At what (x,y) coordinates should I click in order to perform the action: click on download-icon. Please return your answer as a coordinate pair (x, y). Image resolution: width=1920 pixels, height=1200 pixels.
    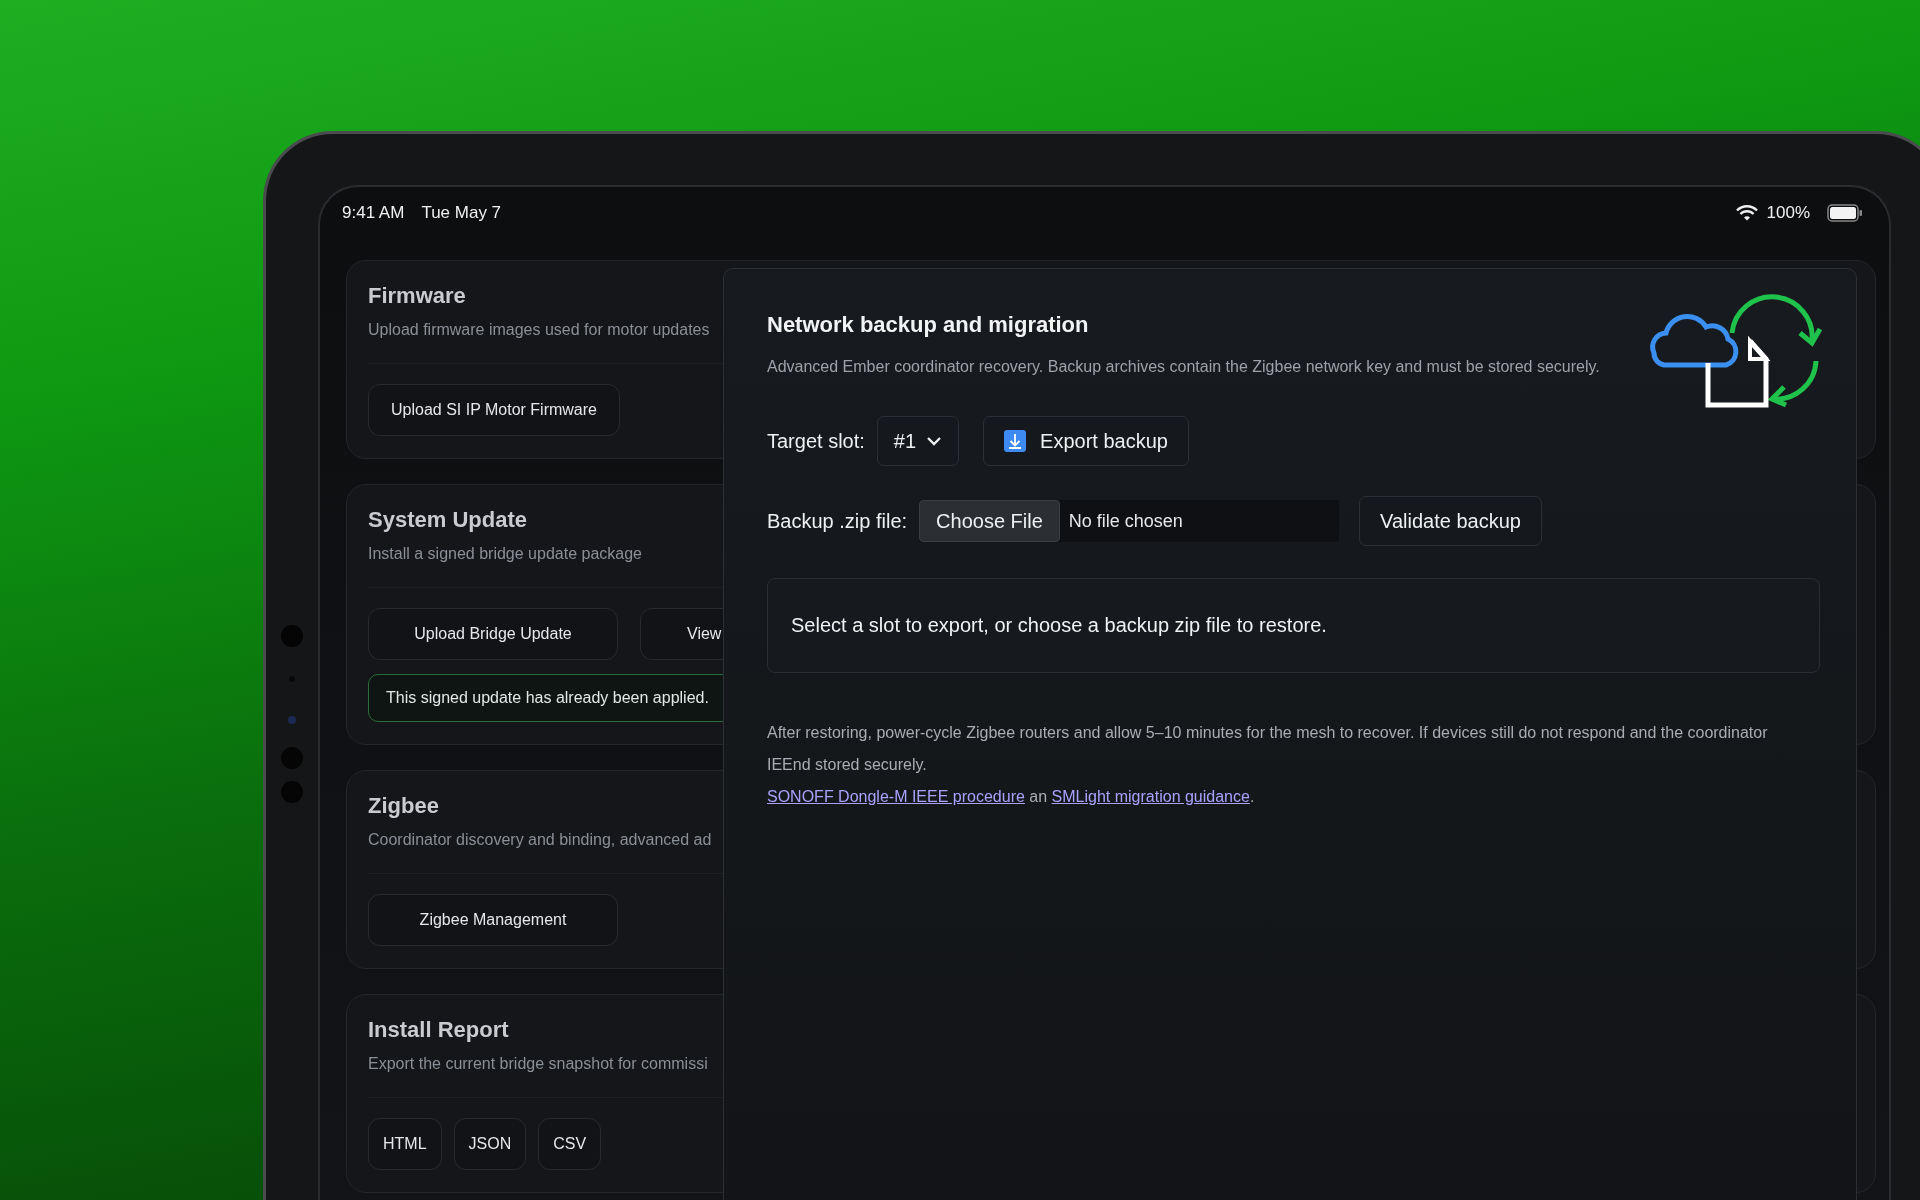
    Looking at the image, I should click on (1015, 441).